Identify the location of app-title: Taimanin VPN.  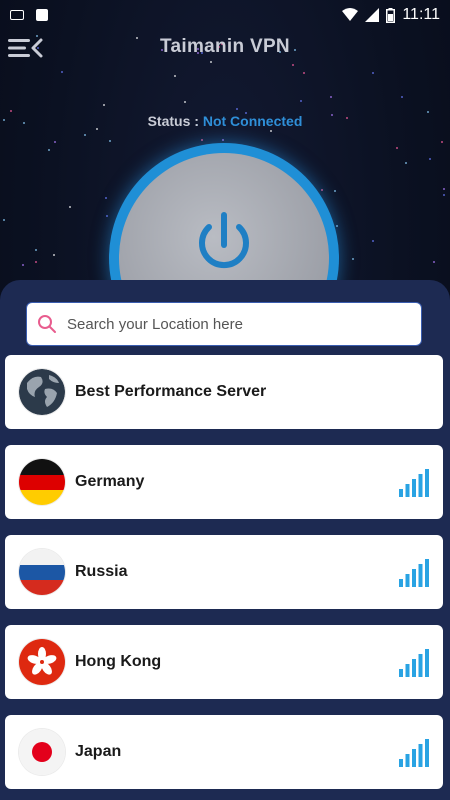
(225, 46).